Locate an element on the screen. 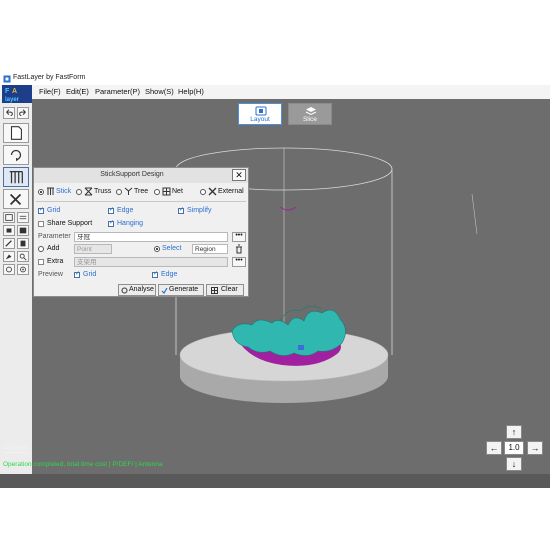 This screenshot has height=550, width=550. tools-button is located at coordinates (16, 199).